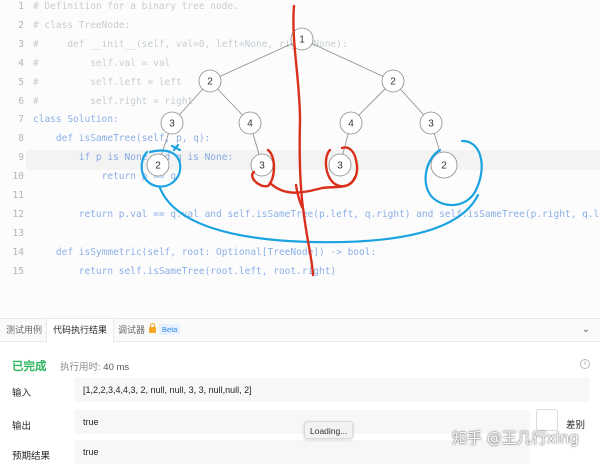 This screenshot has width=600, height=472. I want to click on runtime-info: 执行用时: 40 ms, so click(94, 366).